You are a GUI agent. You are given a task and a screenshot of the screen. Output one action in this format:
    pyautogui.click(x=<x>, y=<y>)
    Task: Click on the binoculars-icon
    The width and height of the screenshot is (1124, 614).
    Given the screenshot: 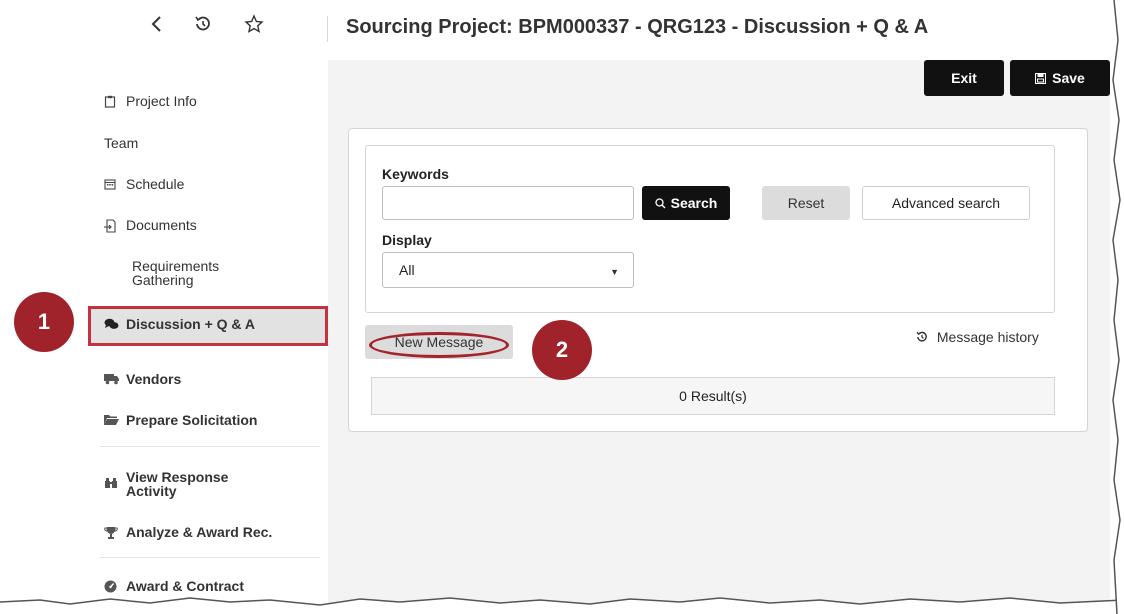 What is the action you would take?
    pyautogui.click(x=115, y=484)
    